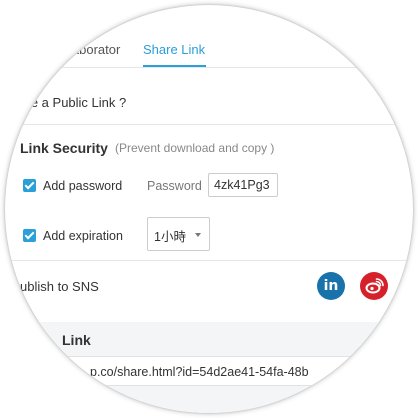 This screenshot has height=418, width=418. What do you see at coordinates (209, 36) in the screenshot?
I see `tab-bar: laborator Share Link` at bounding box center [209, 36].